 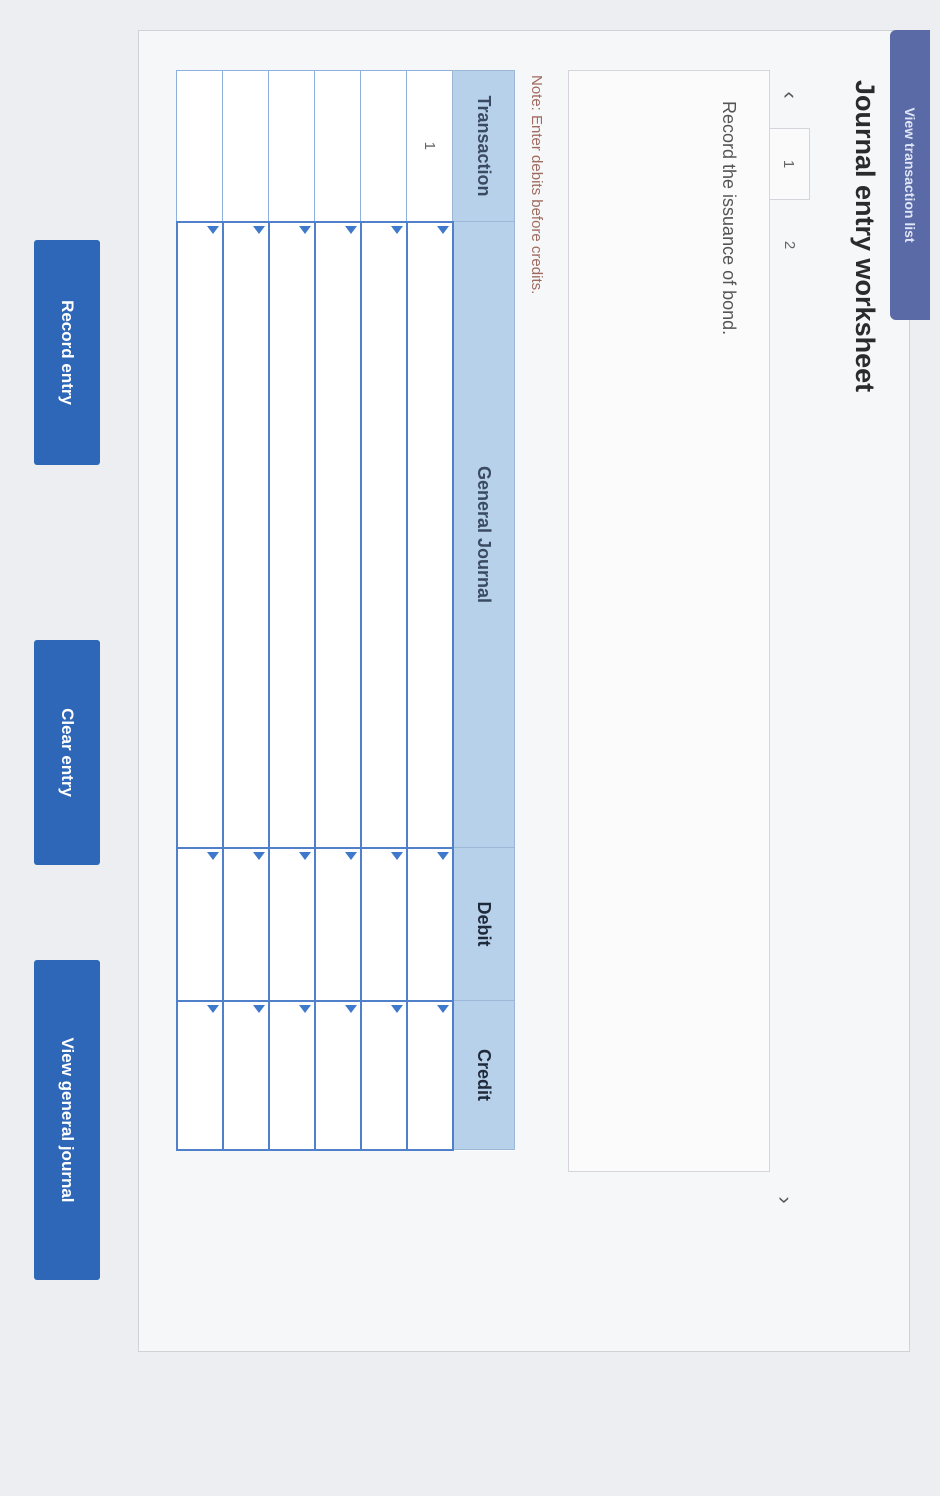 What do you see at coordinates (484, 1075) in the screenshot?
I see `header-credit: Credit` at bounding box center [484, 1075].